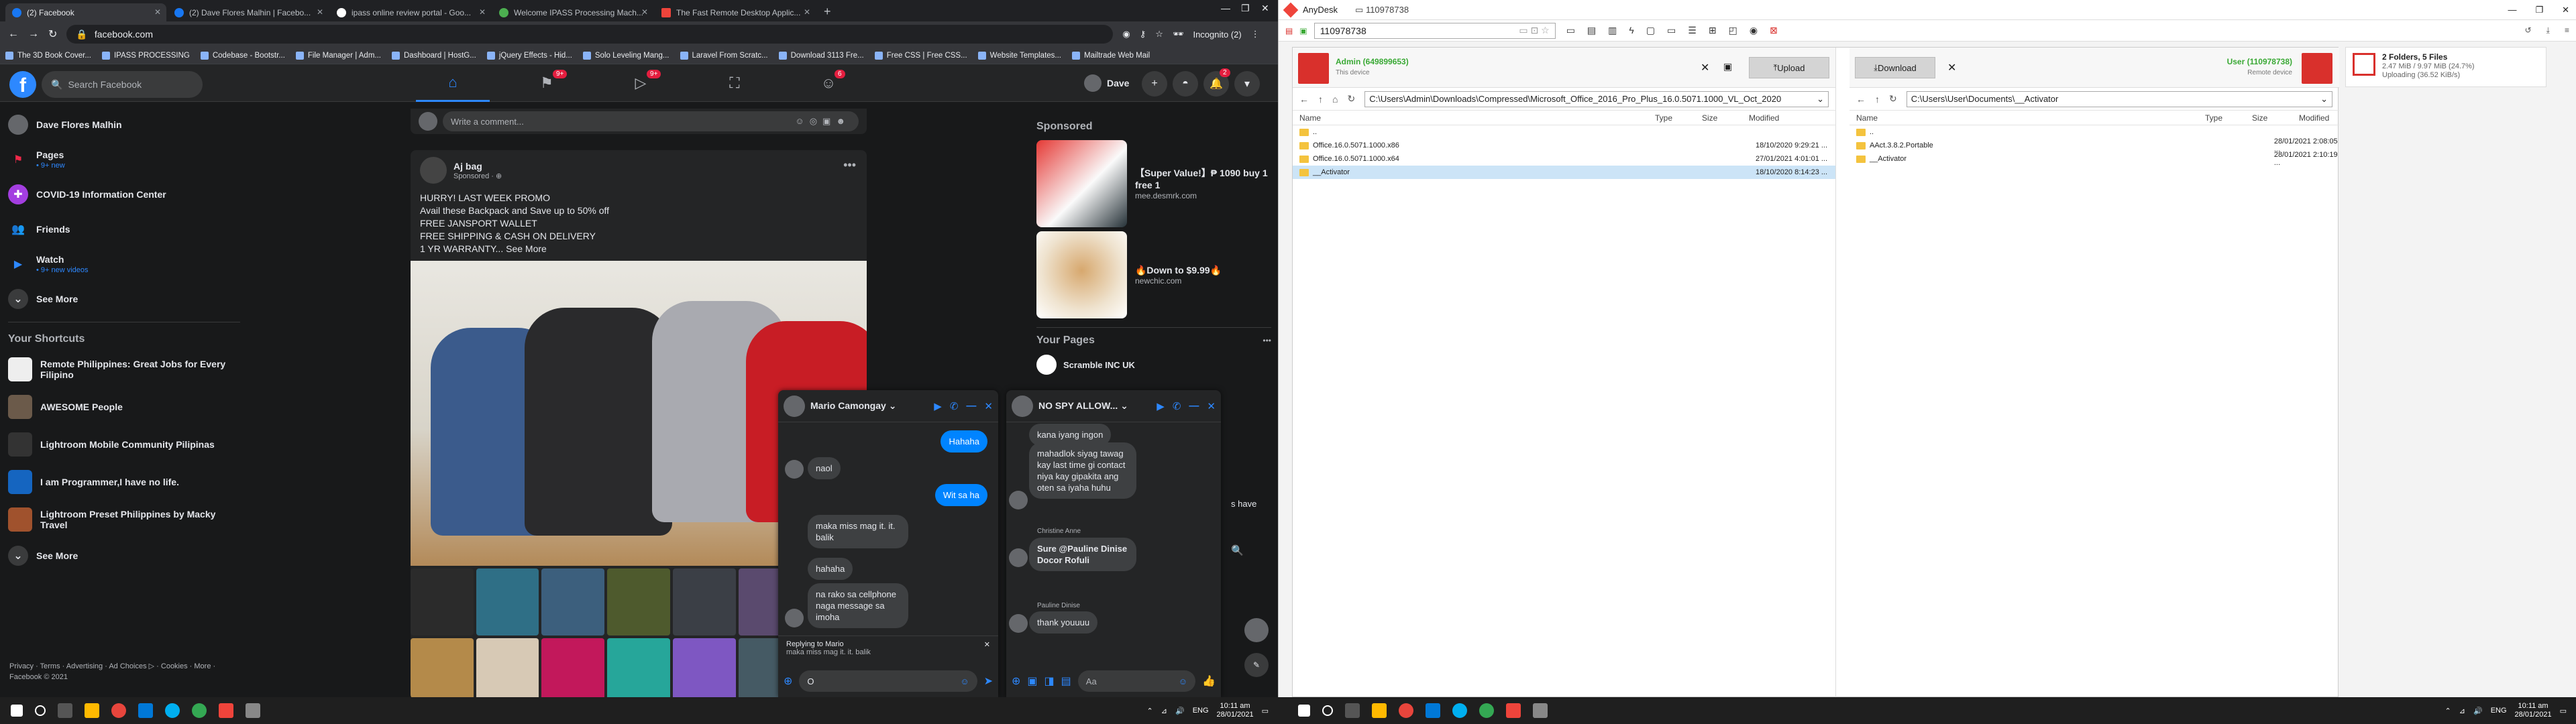 This screenshot has height=724, width=2576. What do you see at coordinates (1671, 30) in the screenshot?
I see `display-icon: ▭` at bounding box center [1671, 30].